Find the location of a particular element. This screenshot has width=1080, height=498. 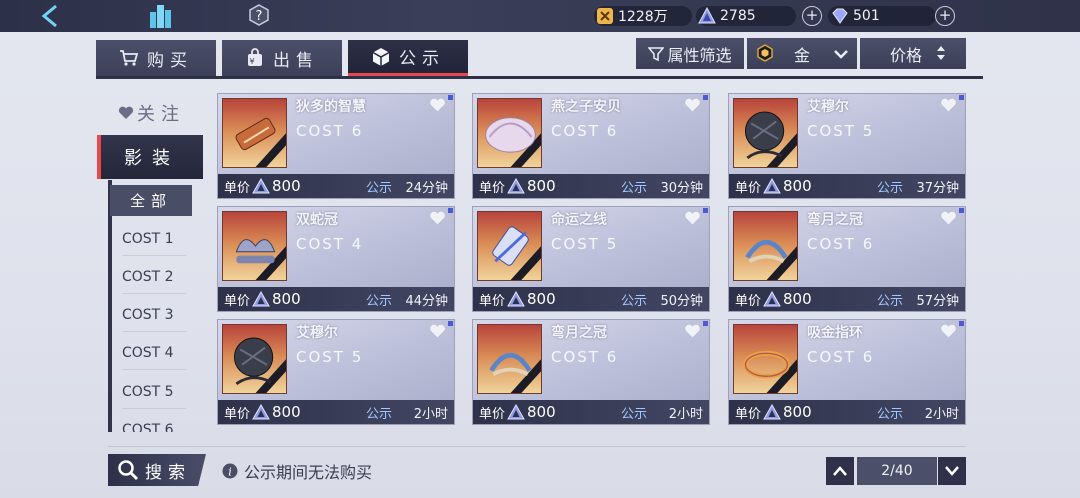

gems-display: 501 is located at coordinates (855, 16).